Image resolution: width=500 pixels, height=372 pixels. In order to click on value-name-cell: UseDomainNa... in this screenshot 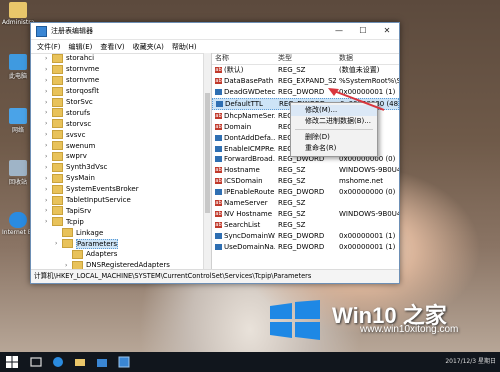, I will do `click(243, 247)`.